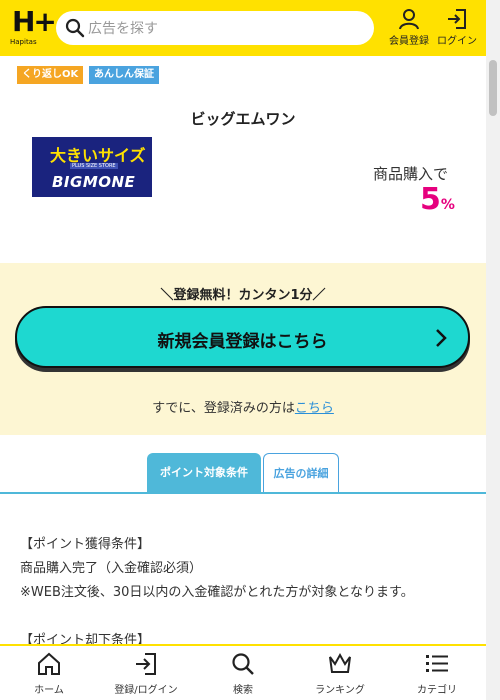 This screenshot has height=700, width=500. Describe the element at coordinates (314, 408) in the screenshot. I see `login-link: こちら` at that location.